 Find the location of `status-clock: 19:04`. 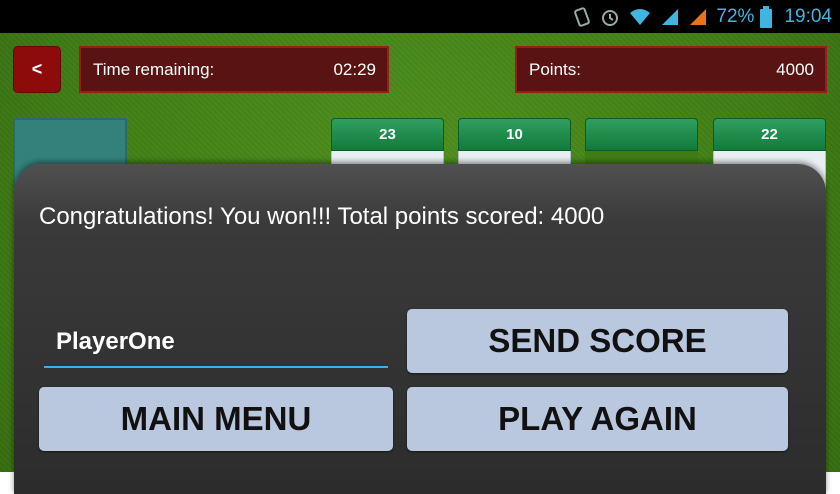

status-clock: 19:04 is located at coordinates (808, 16).